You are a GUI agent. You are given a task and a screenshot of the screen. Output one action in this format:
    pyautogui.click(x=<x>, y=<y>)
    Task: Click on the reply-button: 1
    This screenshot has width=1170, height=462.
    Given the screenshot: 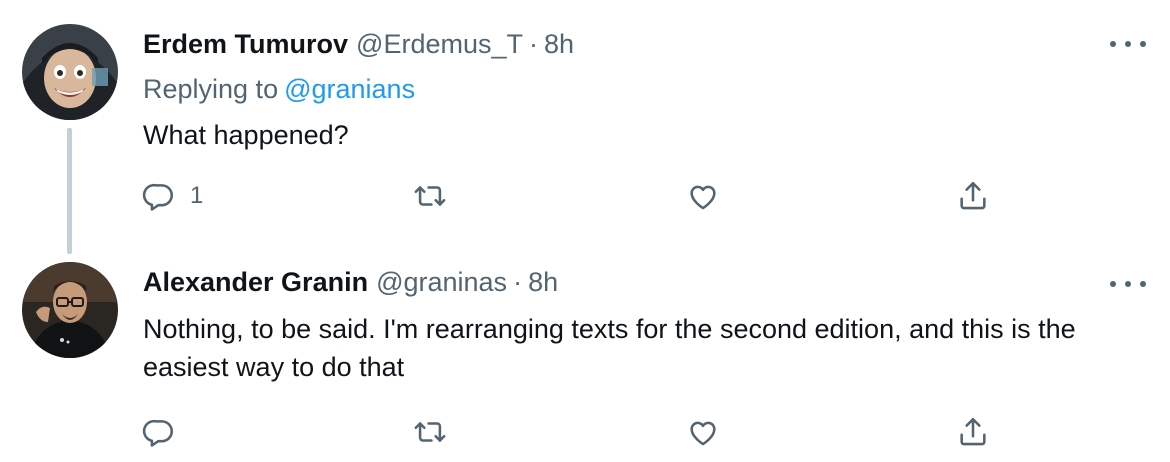 What is the action you would take?
    pyautogui.click(x=172, y=196)
    